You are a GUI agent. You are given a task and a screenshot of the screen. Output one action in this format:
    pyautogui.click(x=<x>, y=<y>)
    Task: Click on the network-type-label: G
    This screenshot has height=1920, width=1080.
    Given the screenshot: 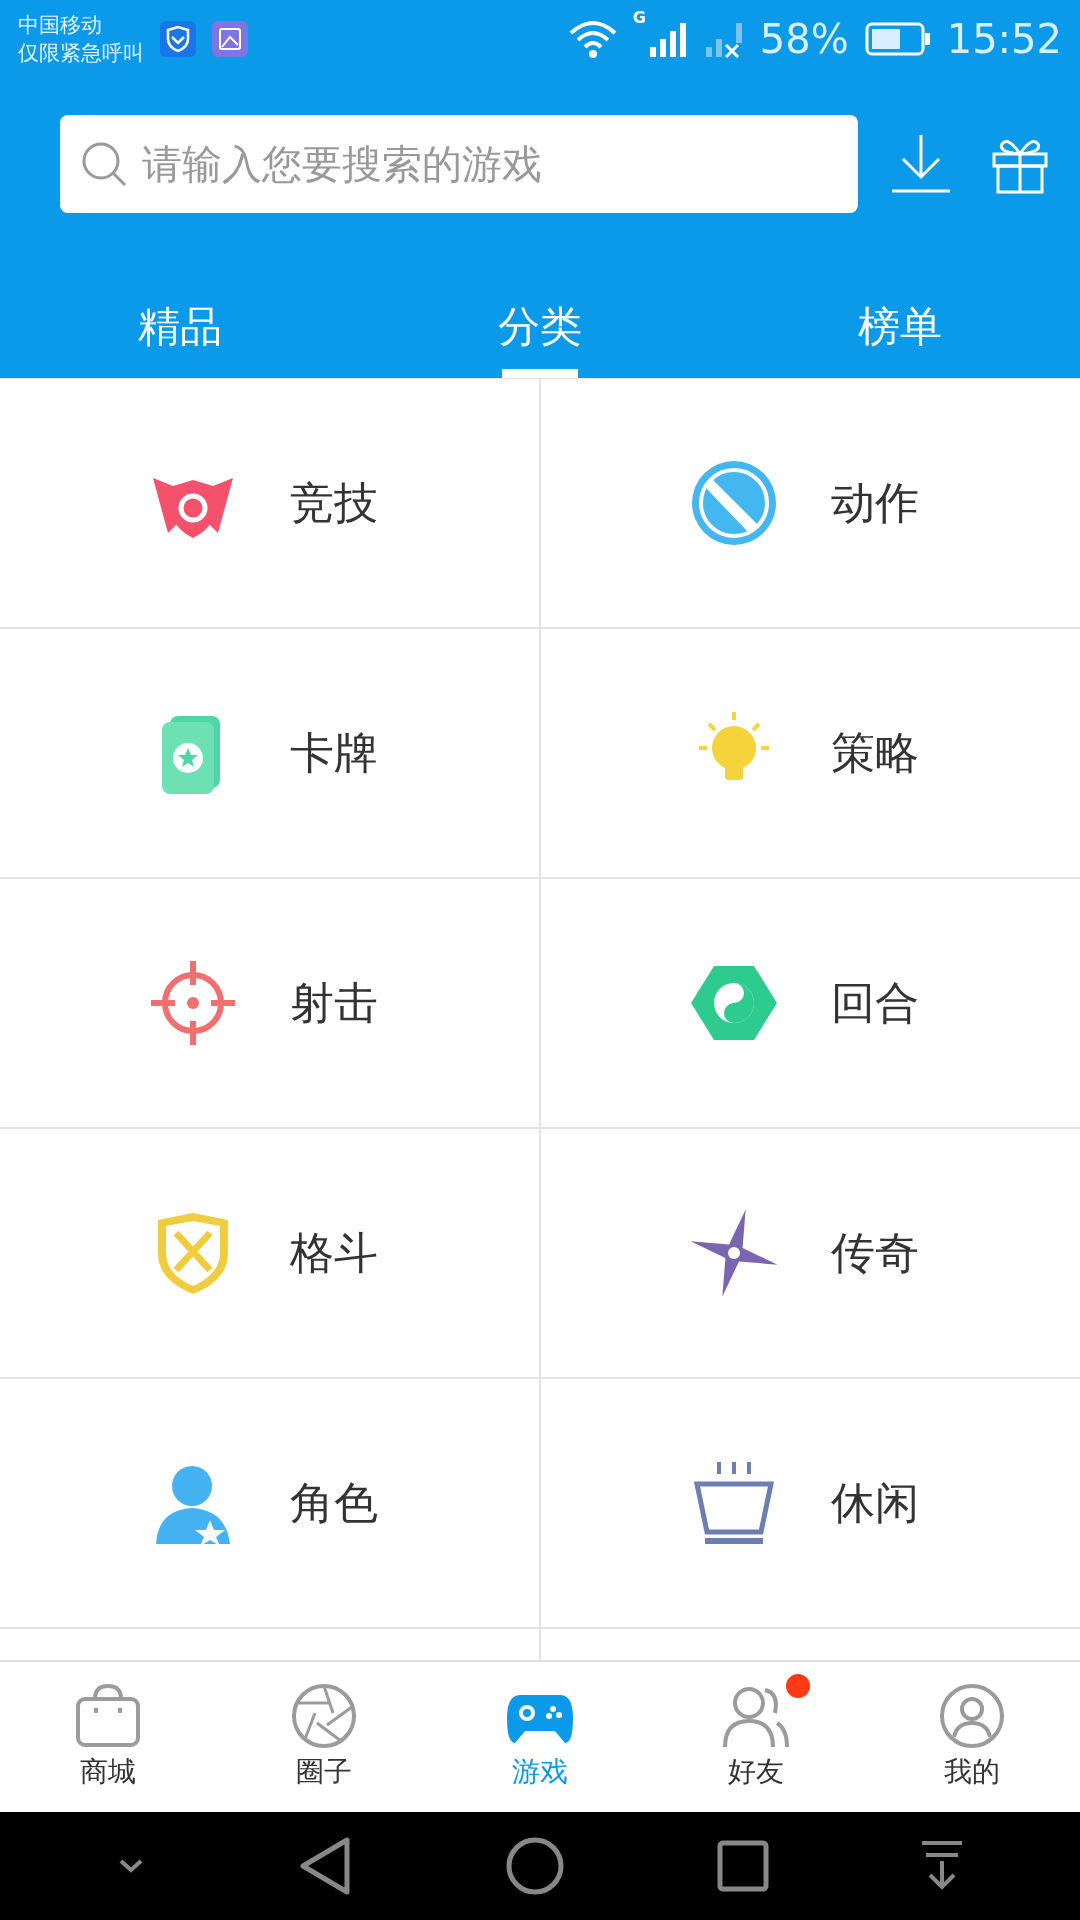 What is the action you would take?
    pyautogui.click(x=639, y=17)
    